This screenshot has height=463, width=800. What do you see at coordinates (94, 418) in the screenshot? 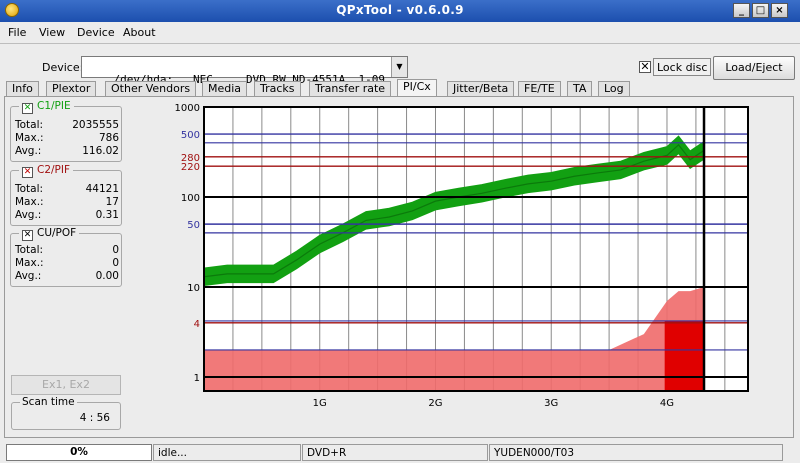
I see `scan-time-value: 4 : 56` at bounding box center [94, 418].